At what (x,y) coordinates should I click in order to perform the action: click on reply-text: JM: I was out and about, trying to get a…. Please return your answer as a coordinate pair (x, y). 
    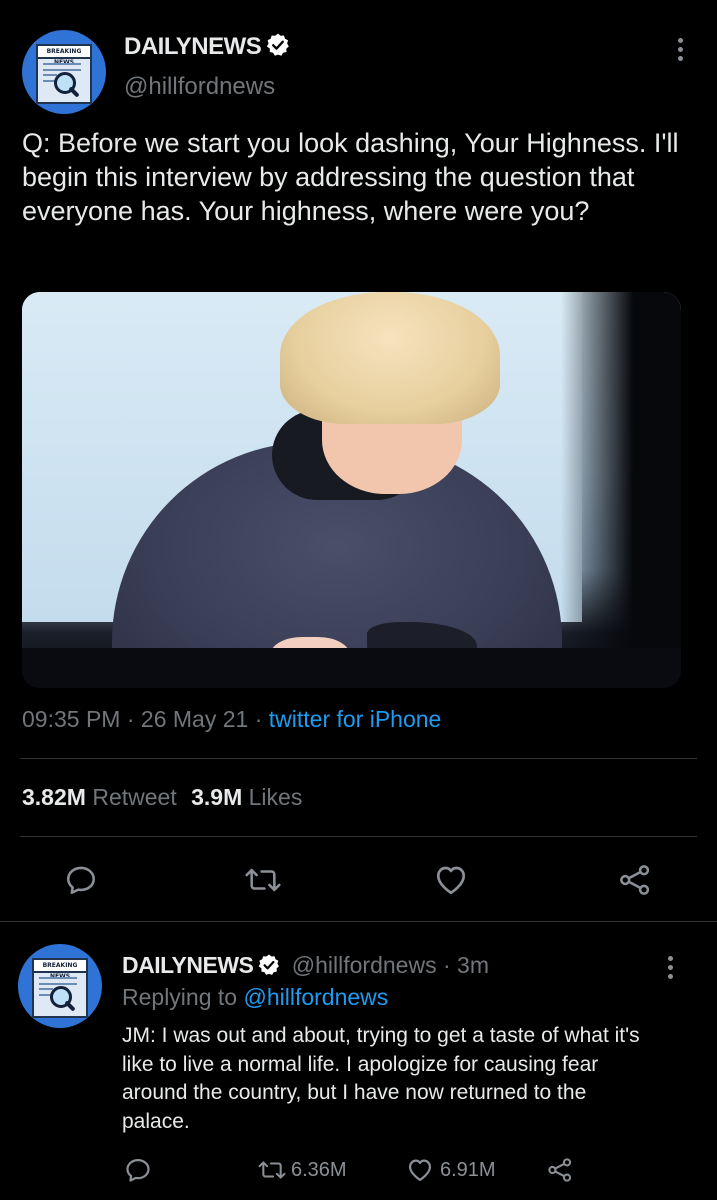
    Looking at the image, I should click on (381, 1078).